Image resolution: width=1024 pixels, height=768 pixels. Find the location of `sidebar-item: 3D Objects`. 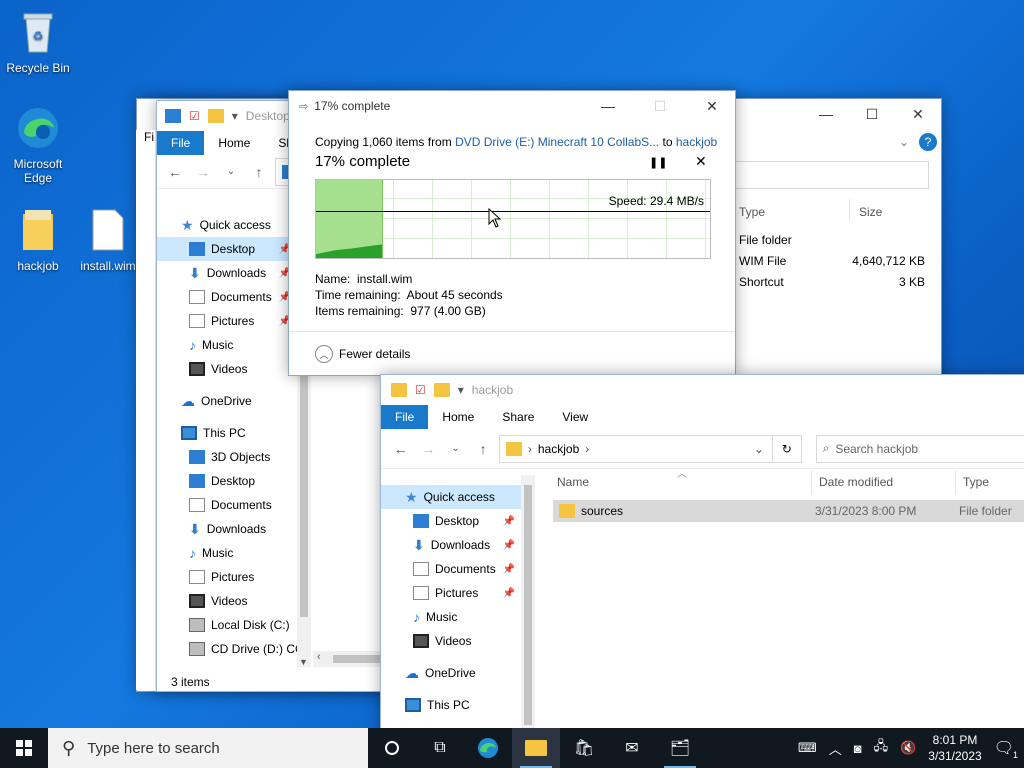

sidebar-item: 3D Objects is located at coordinates (227, 457).